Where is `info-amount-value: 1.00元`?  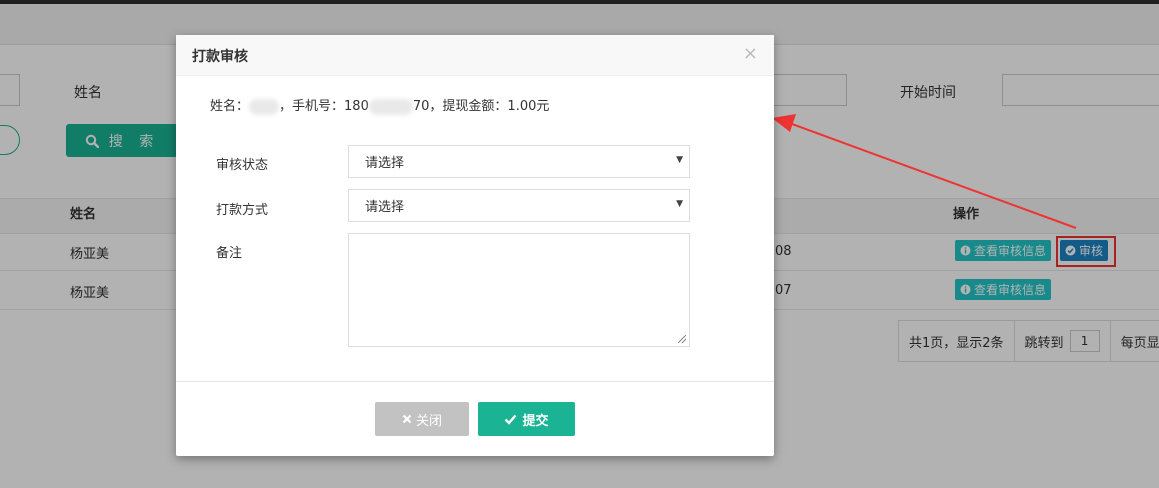 info-amount-value: 1.00元 is located at coordinates (528, 106).